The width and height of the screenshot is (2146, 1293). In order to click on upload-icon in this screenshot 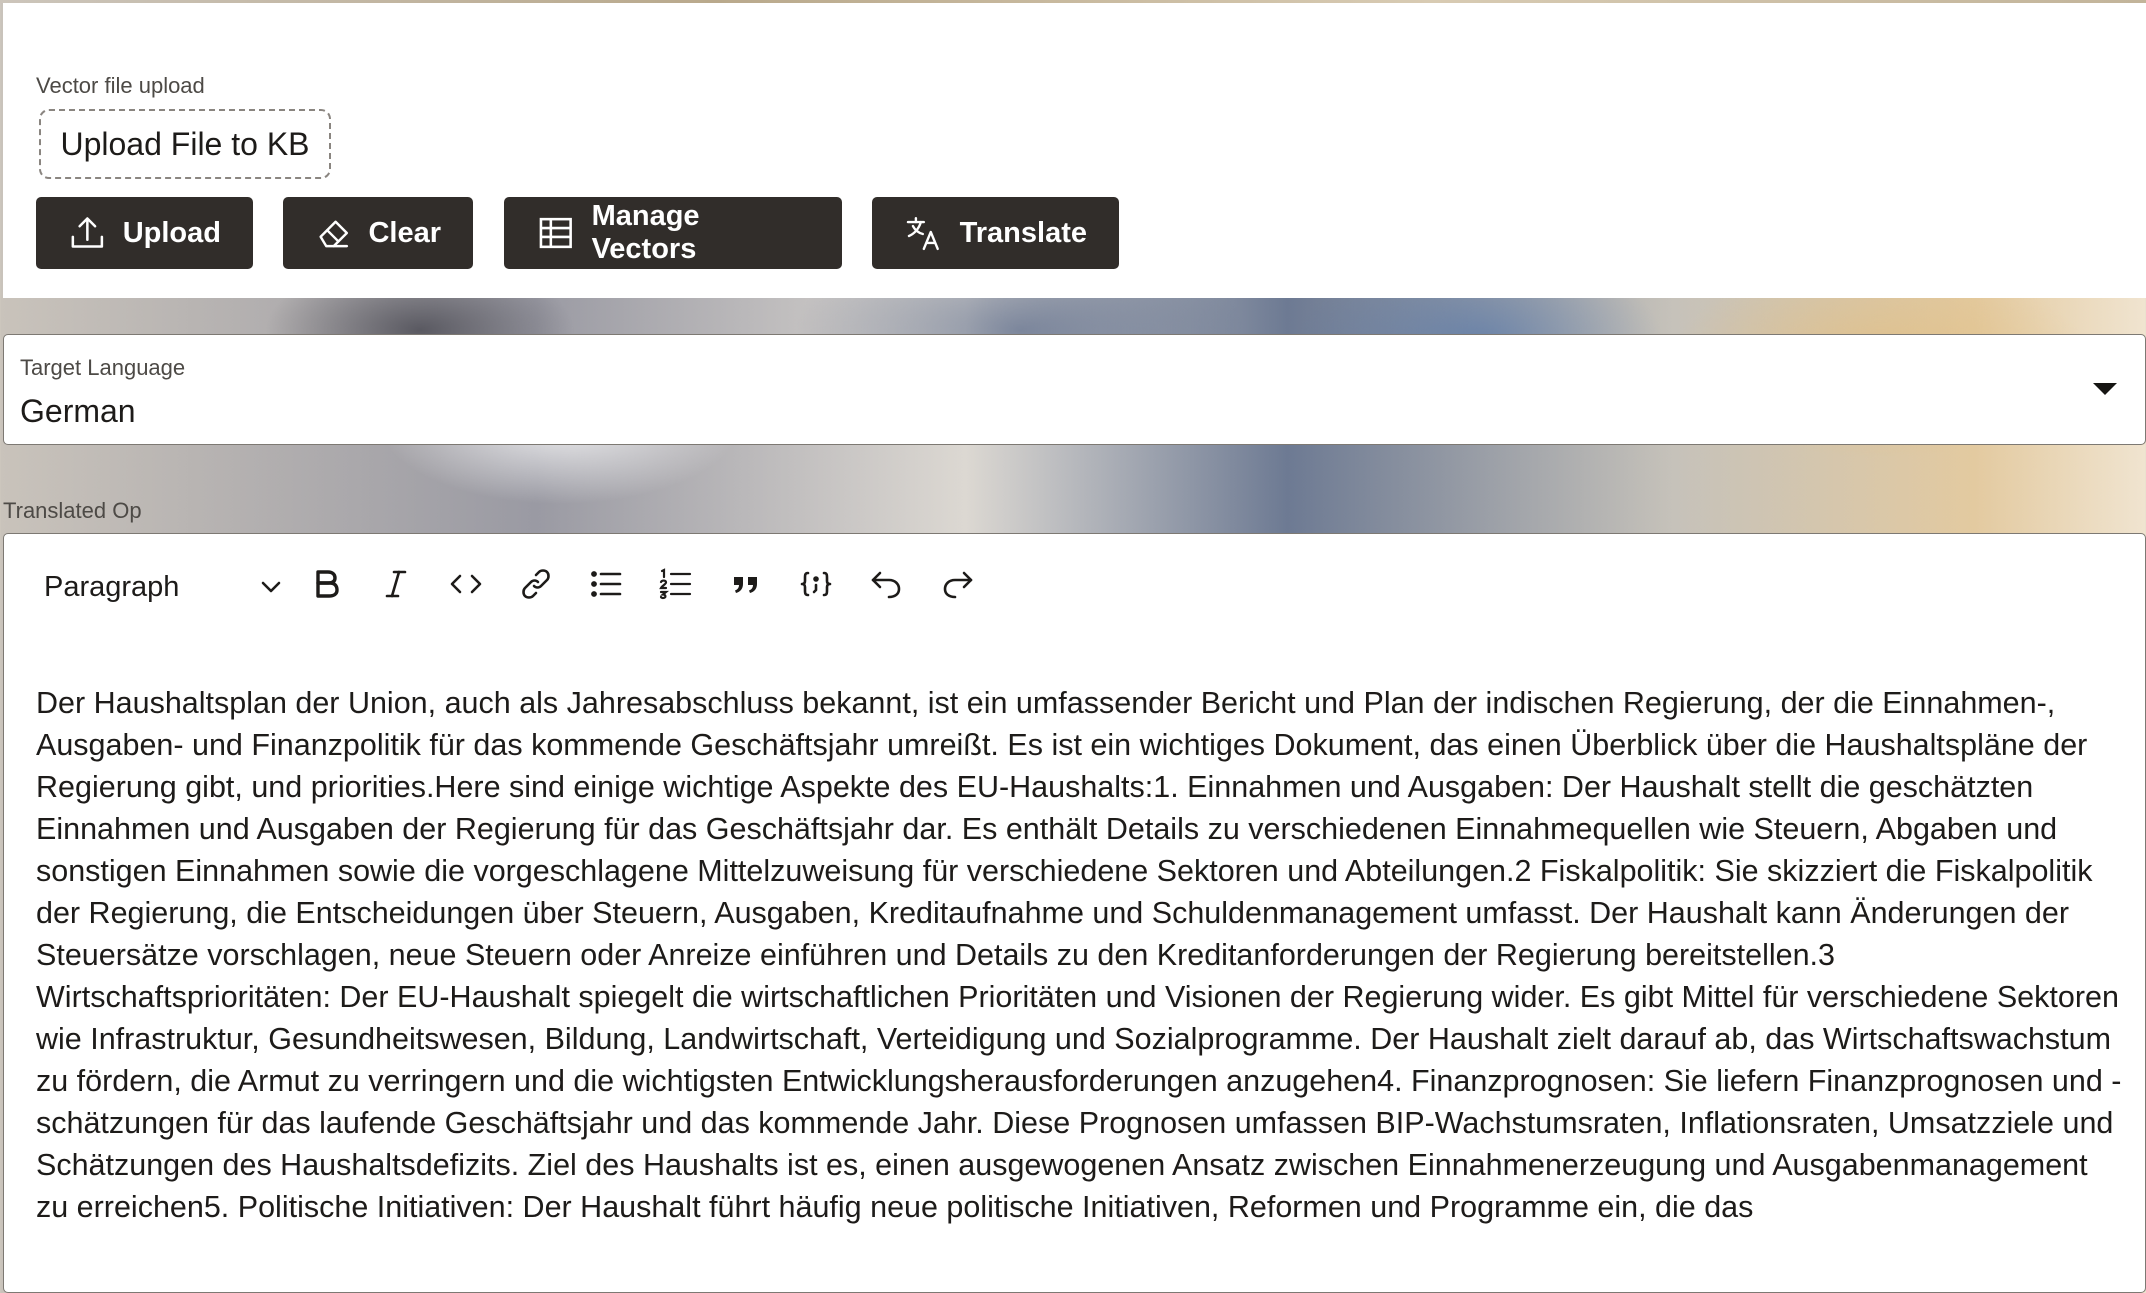, I will do `click(87, 232)`.